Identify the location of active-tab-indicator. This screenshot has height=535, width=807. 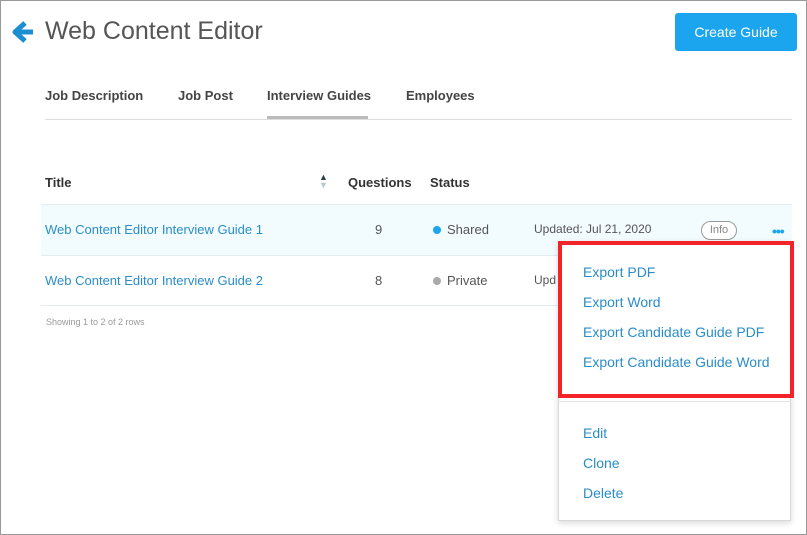
(317, 117).